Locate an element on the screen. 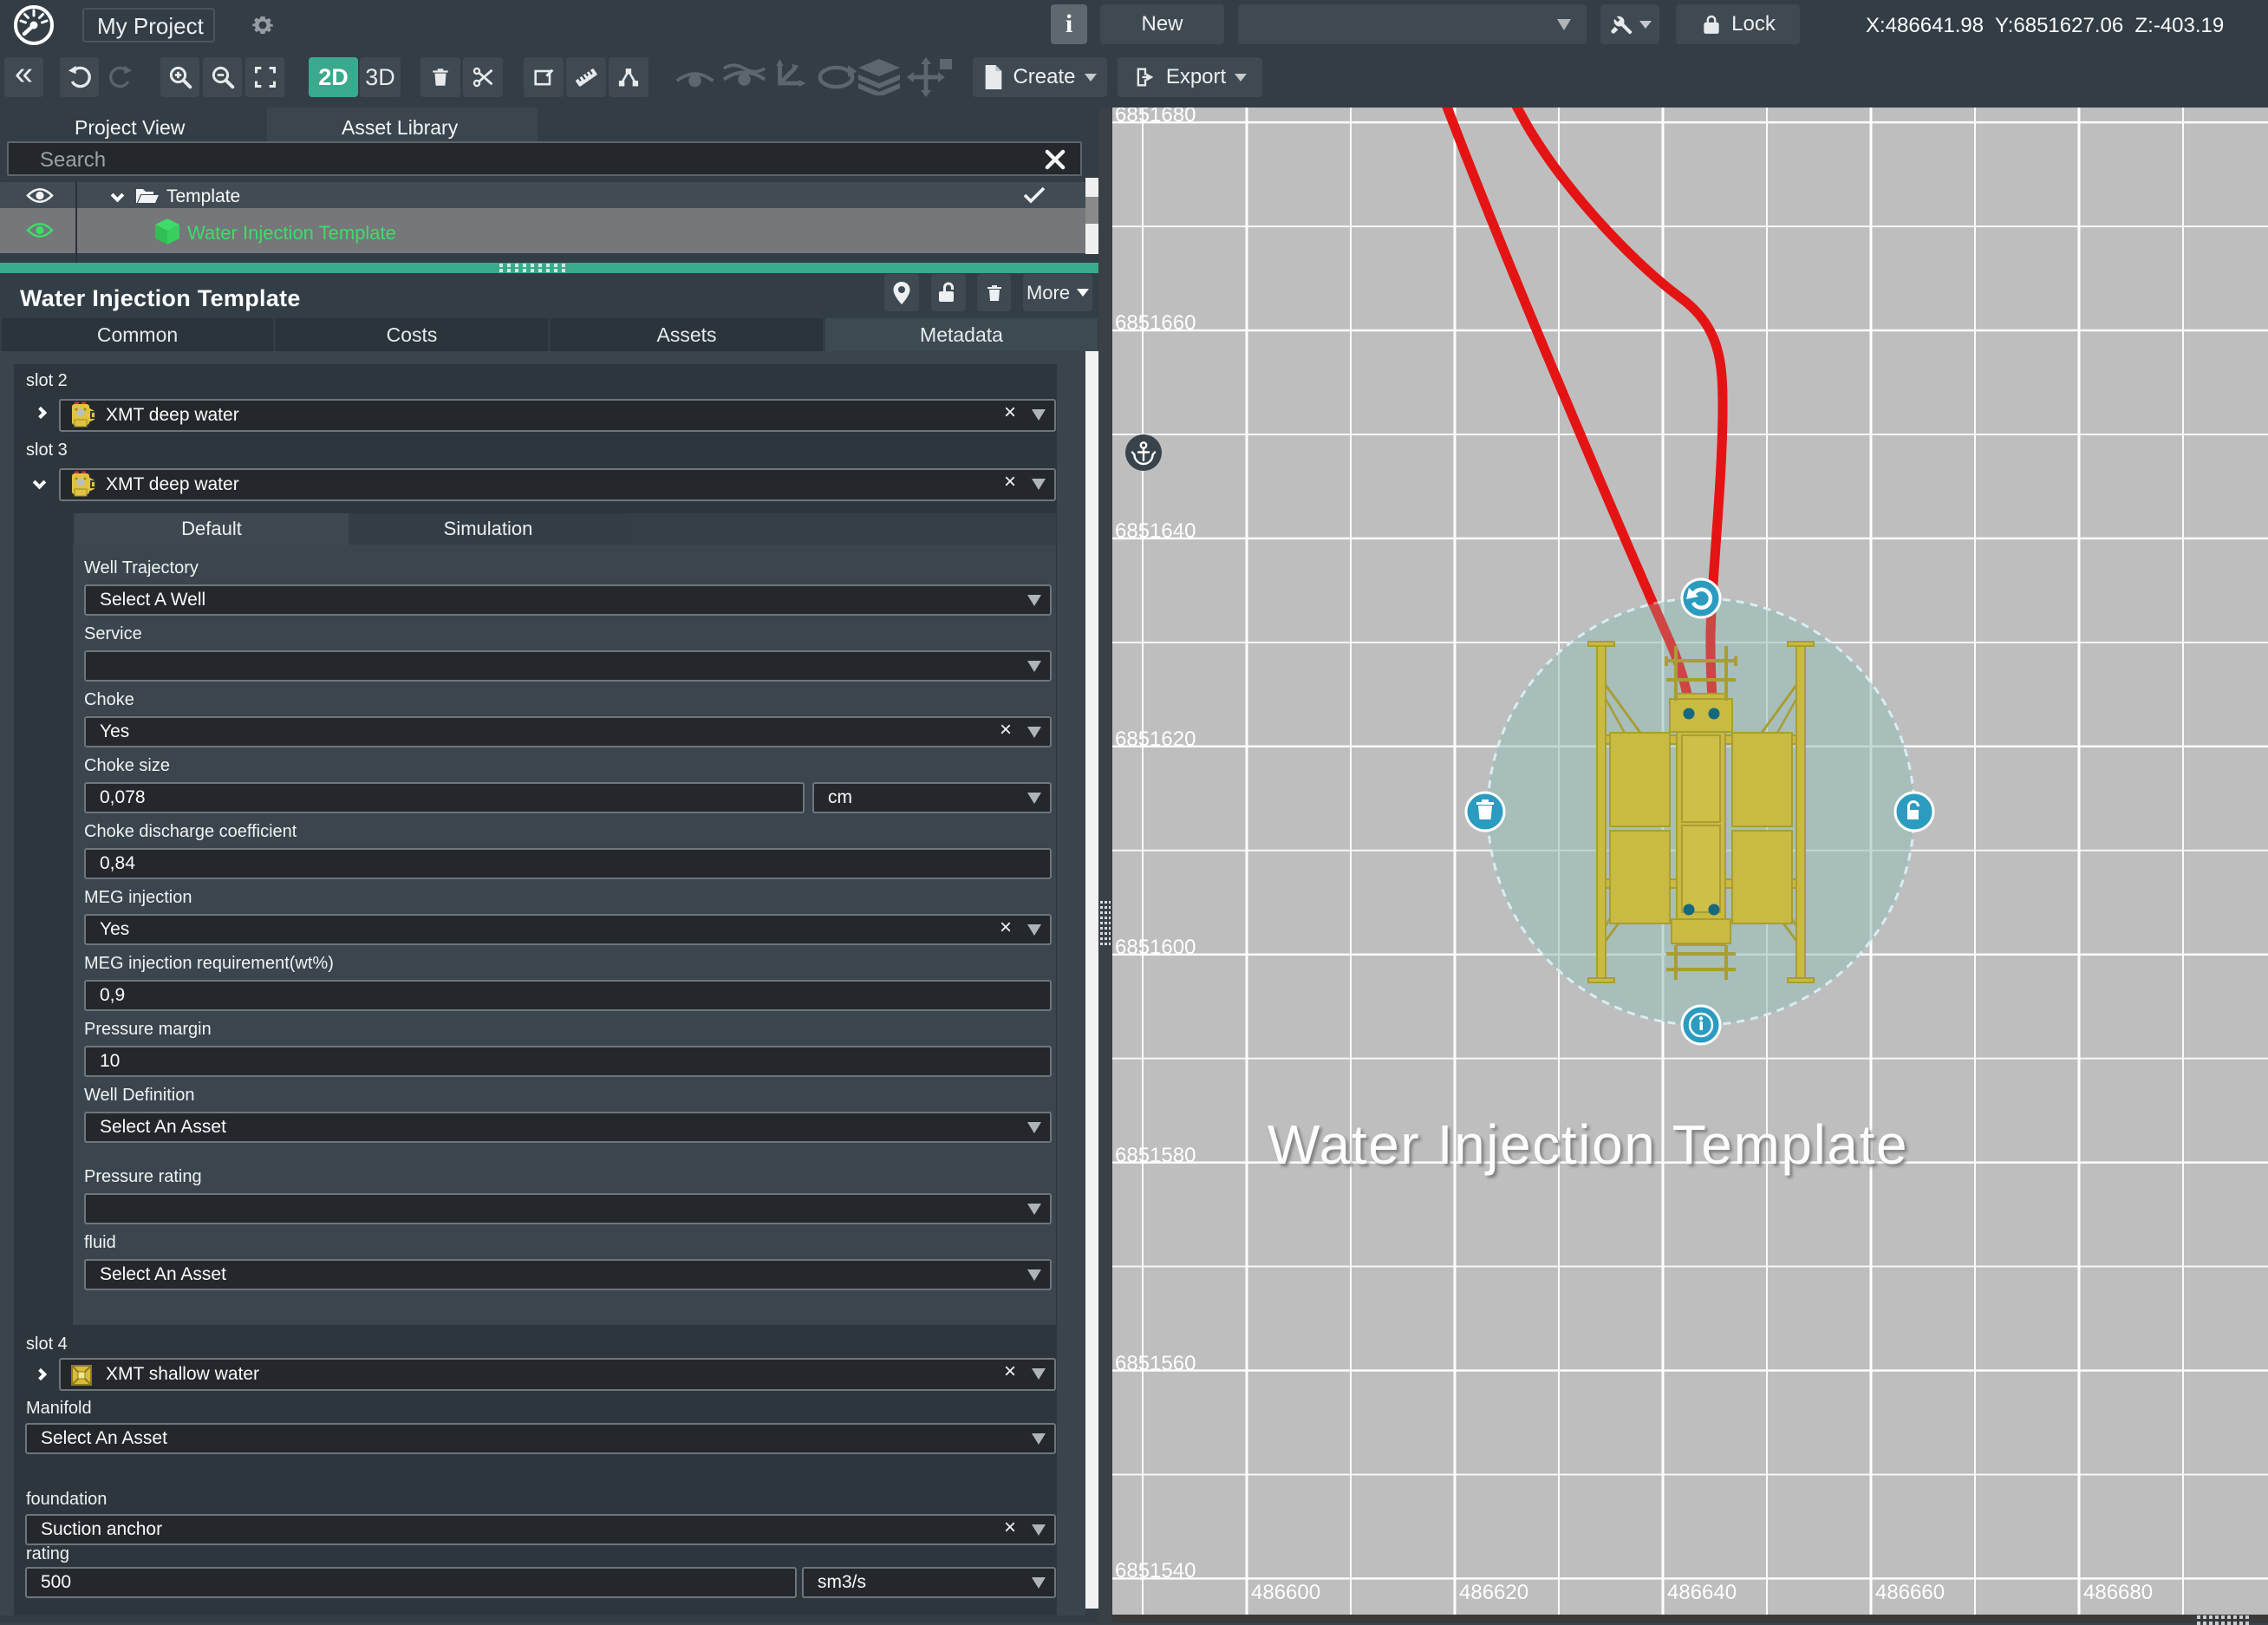 This screenshot has width=2268, height=1625. svg-text: 6851560 is located at coordinates (1155, 1363).